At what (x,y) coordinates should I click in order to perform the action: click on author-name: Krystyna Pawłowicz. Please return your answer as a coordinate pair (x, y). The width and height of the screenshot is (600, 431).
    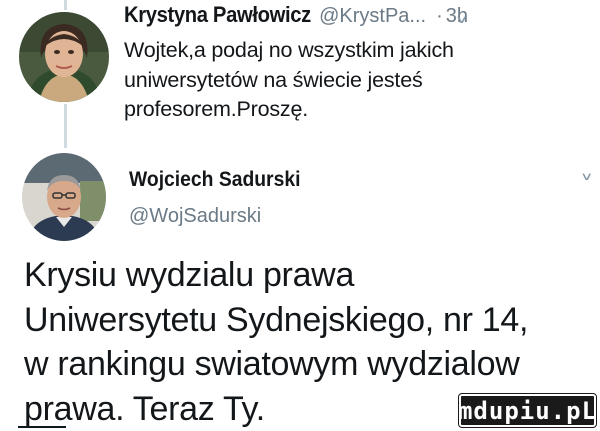
    Looking at the image, I should click on (217, 15).